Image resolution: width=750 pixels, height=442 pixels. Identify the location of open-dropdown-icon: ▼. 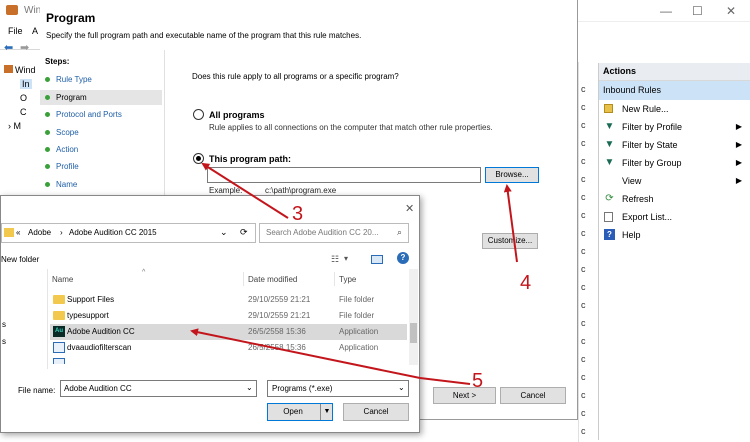
(326, 412).